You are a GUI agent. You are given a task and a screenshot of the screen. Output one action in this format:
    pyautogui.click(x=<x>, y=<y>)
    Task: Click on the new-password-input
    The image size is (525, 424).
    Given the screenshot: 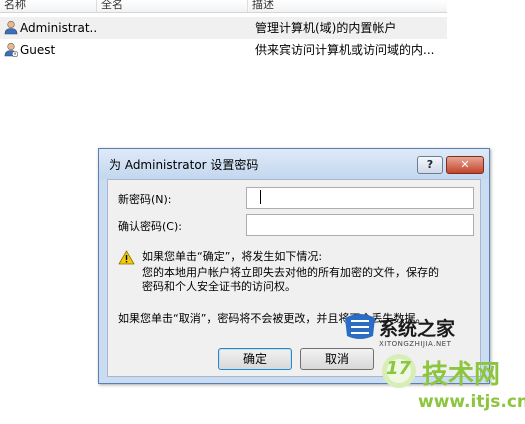 What is the action you would take?
    pyautogui.click(x=360, y=198)
    